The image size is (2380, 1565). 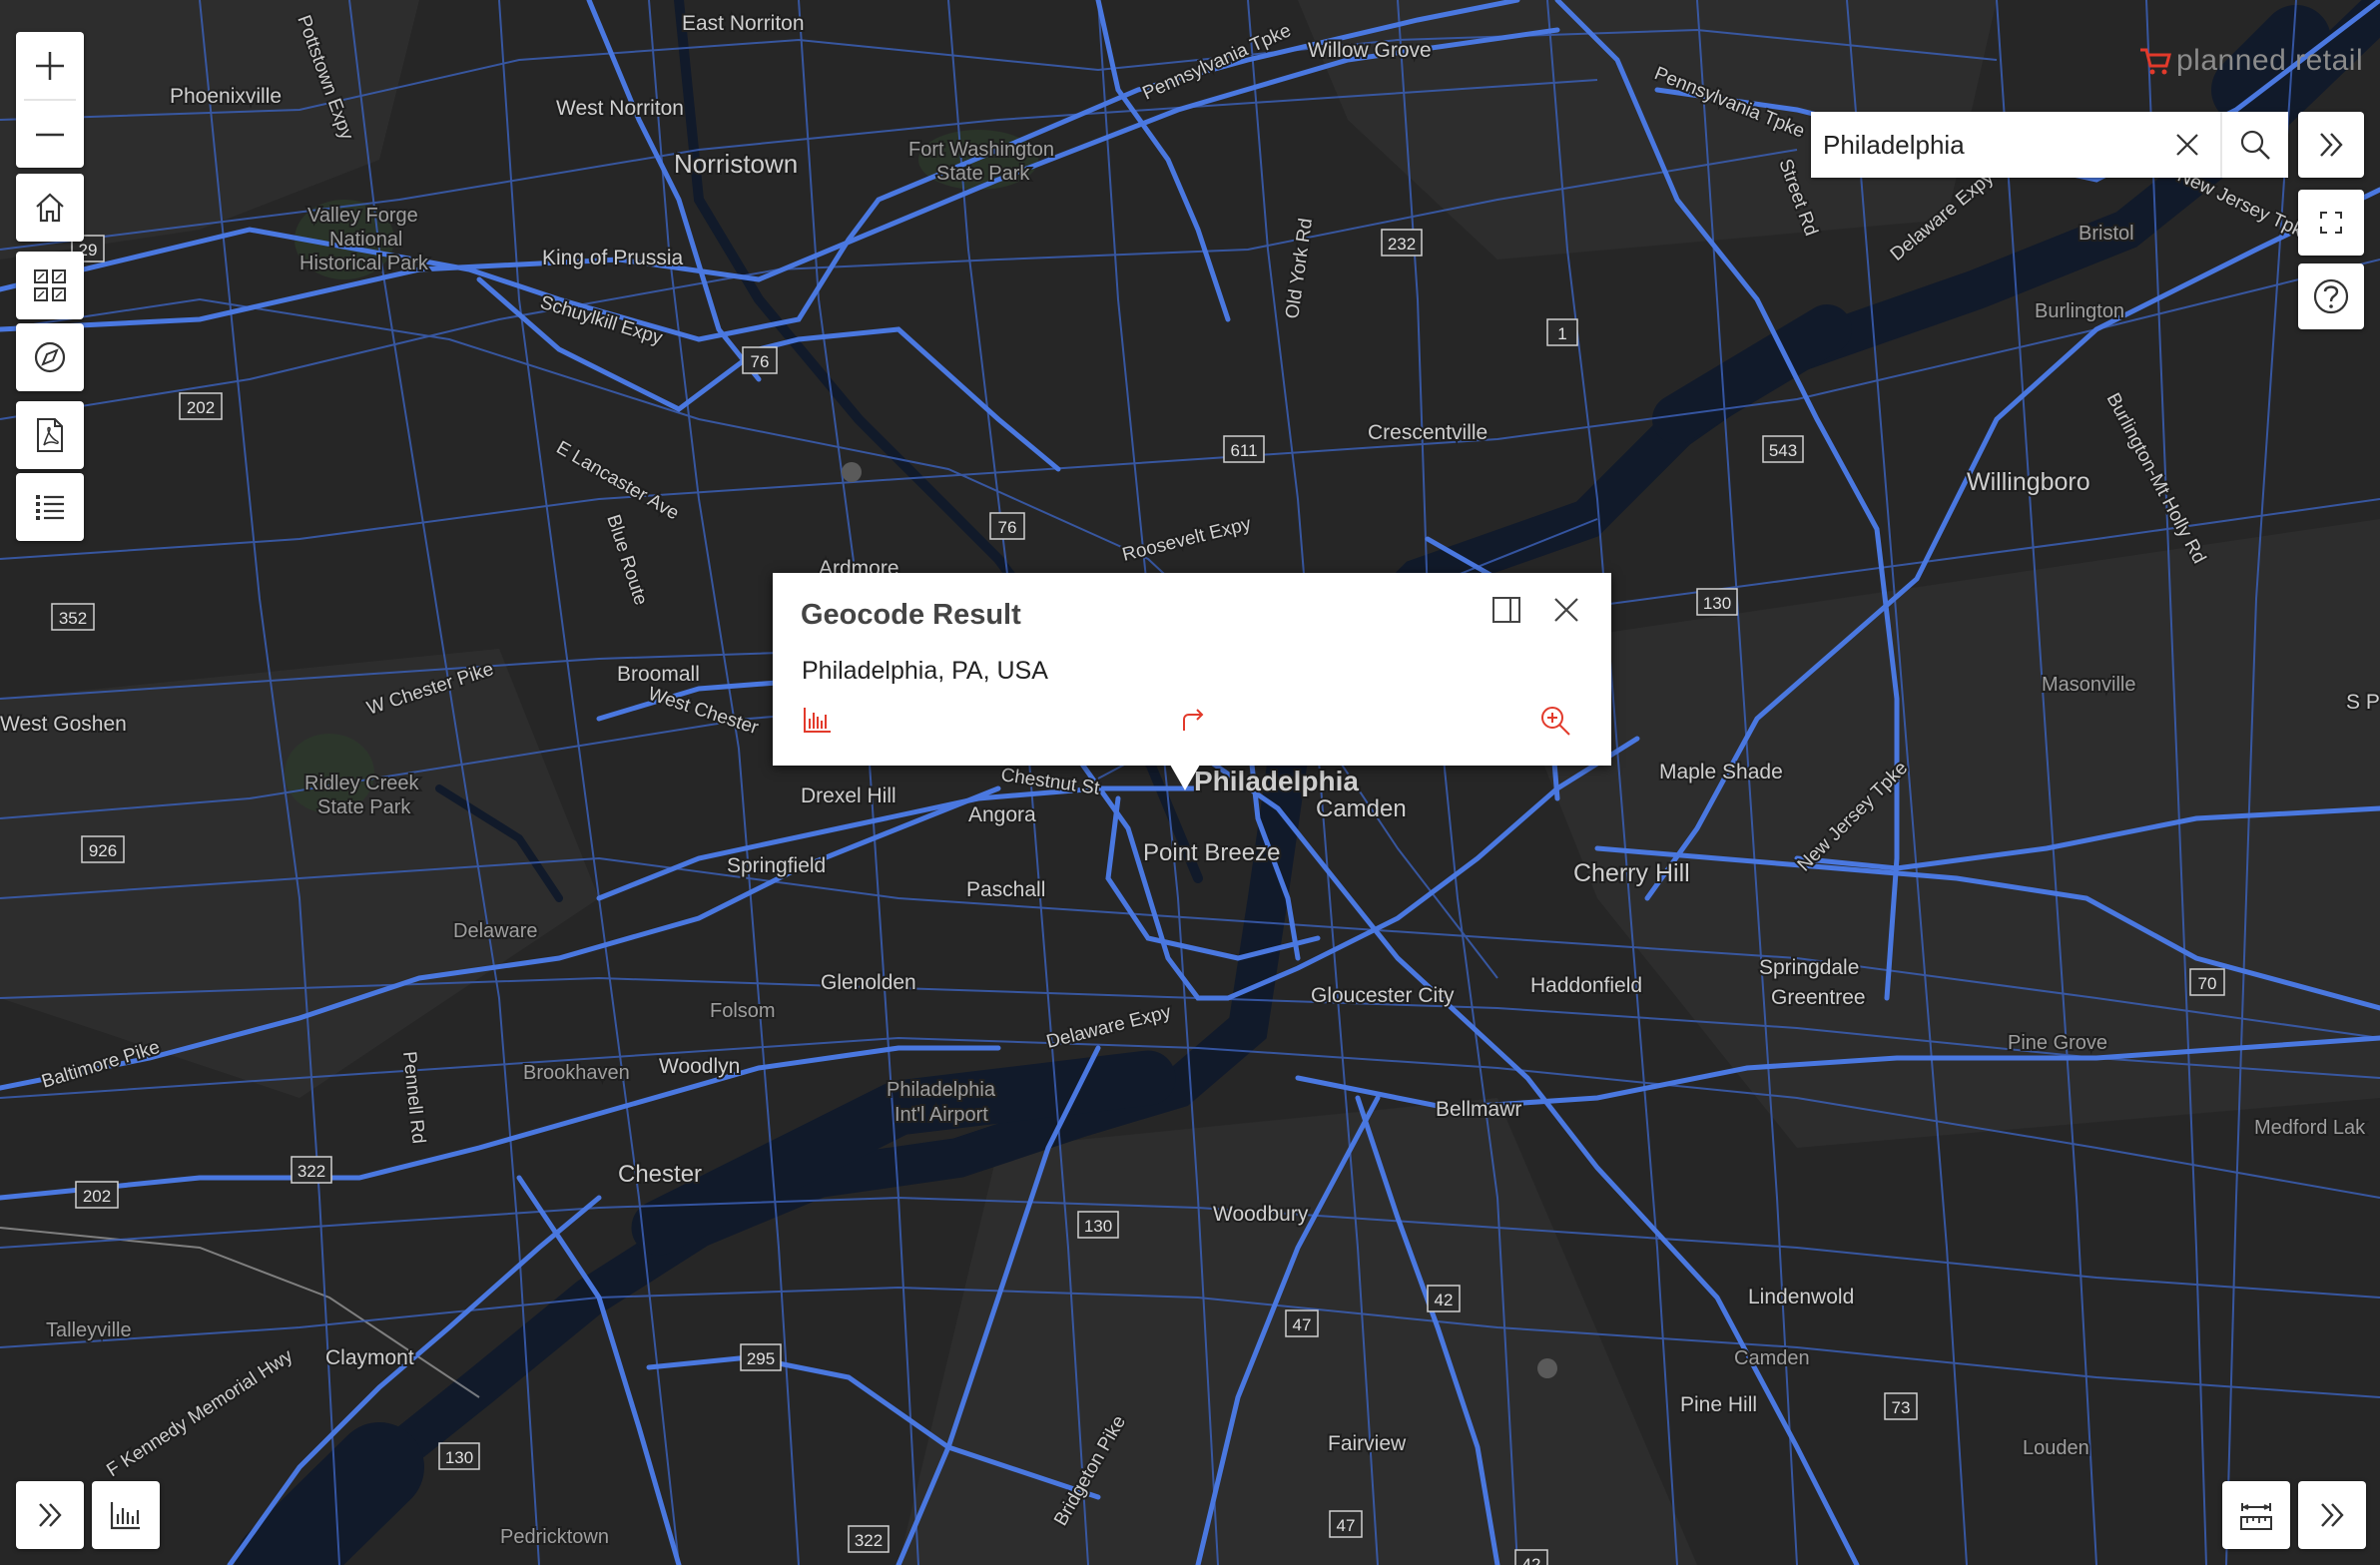 I want to click on compass-icon, so click(x=50, y=357).